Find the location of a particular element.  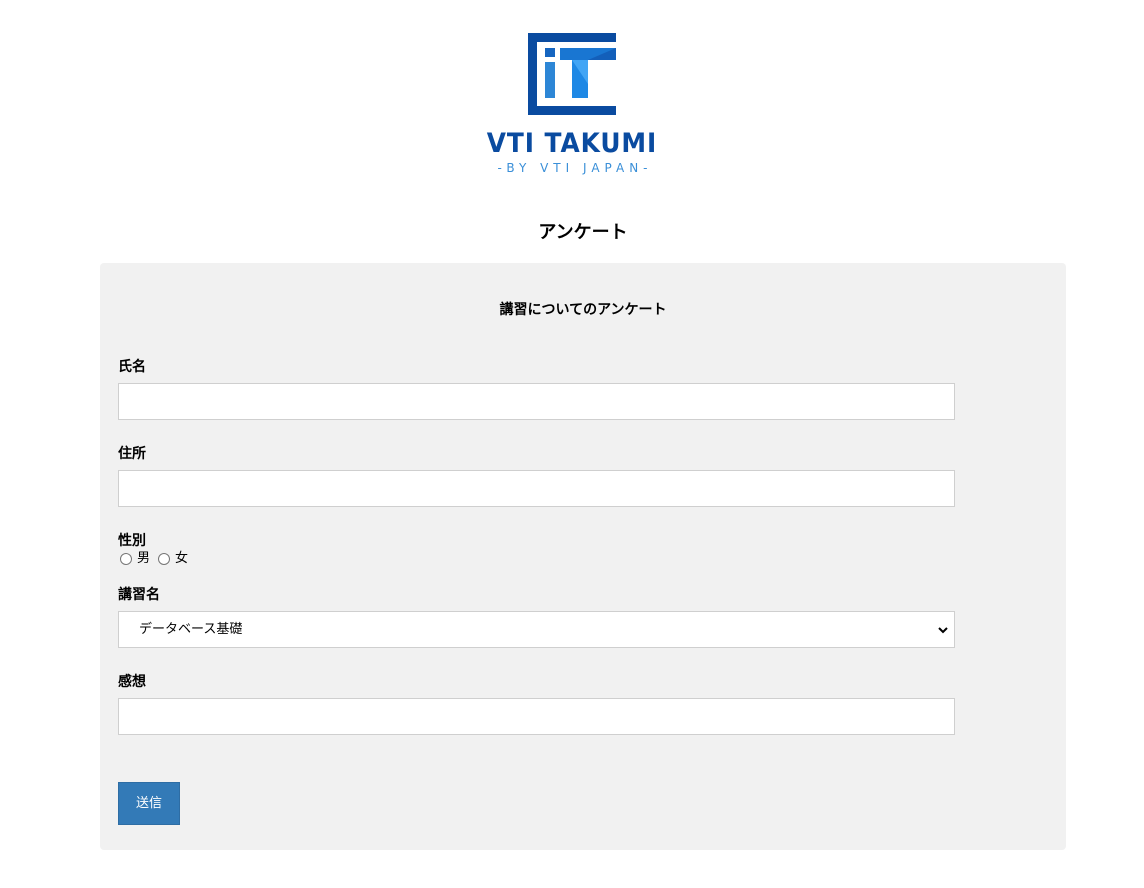

gender-label: 性別 is located at coordinates (132, 541).